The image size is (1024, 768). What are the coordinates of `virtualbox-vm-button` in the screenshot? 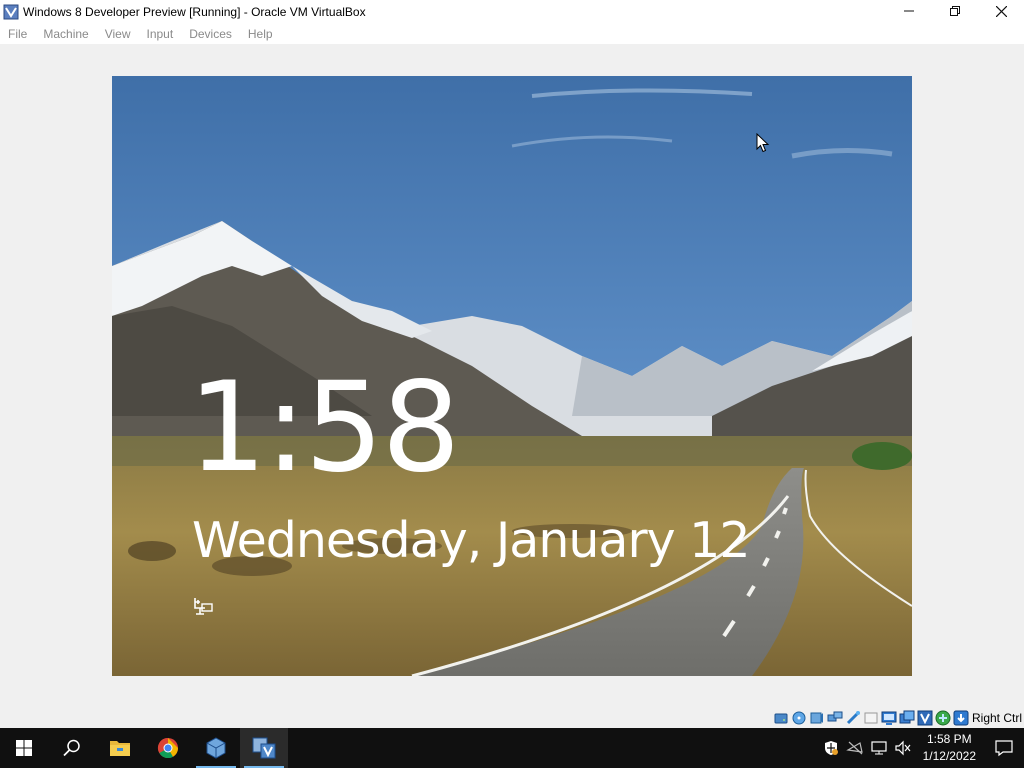 It's located at (264, 748).